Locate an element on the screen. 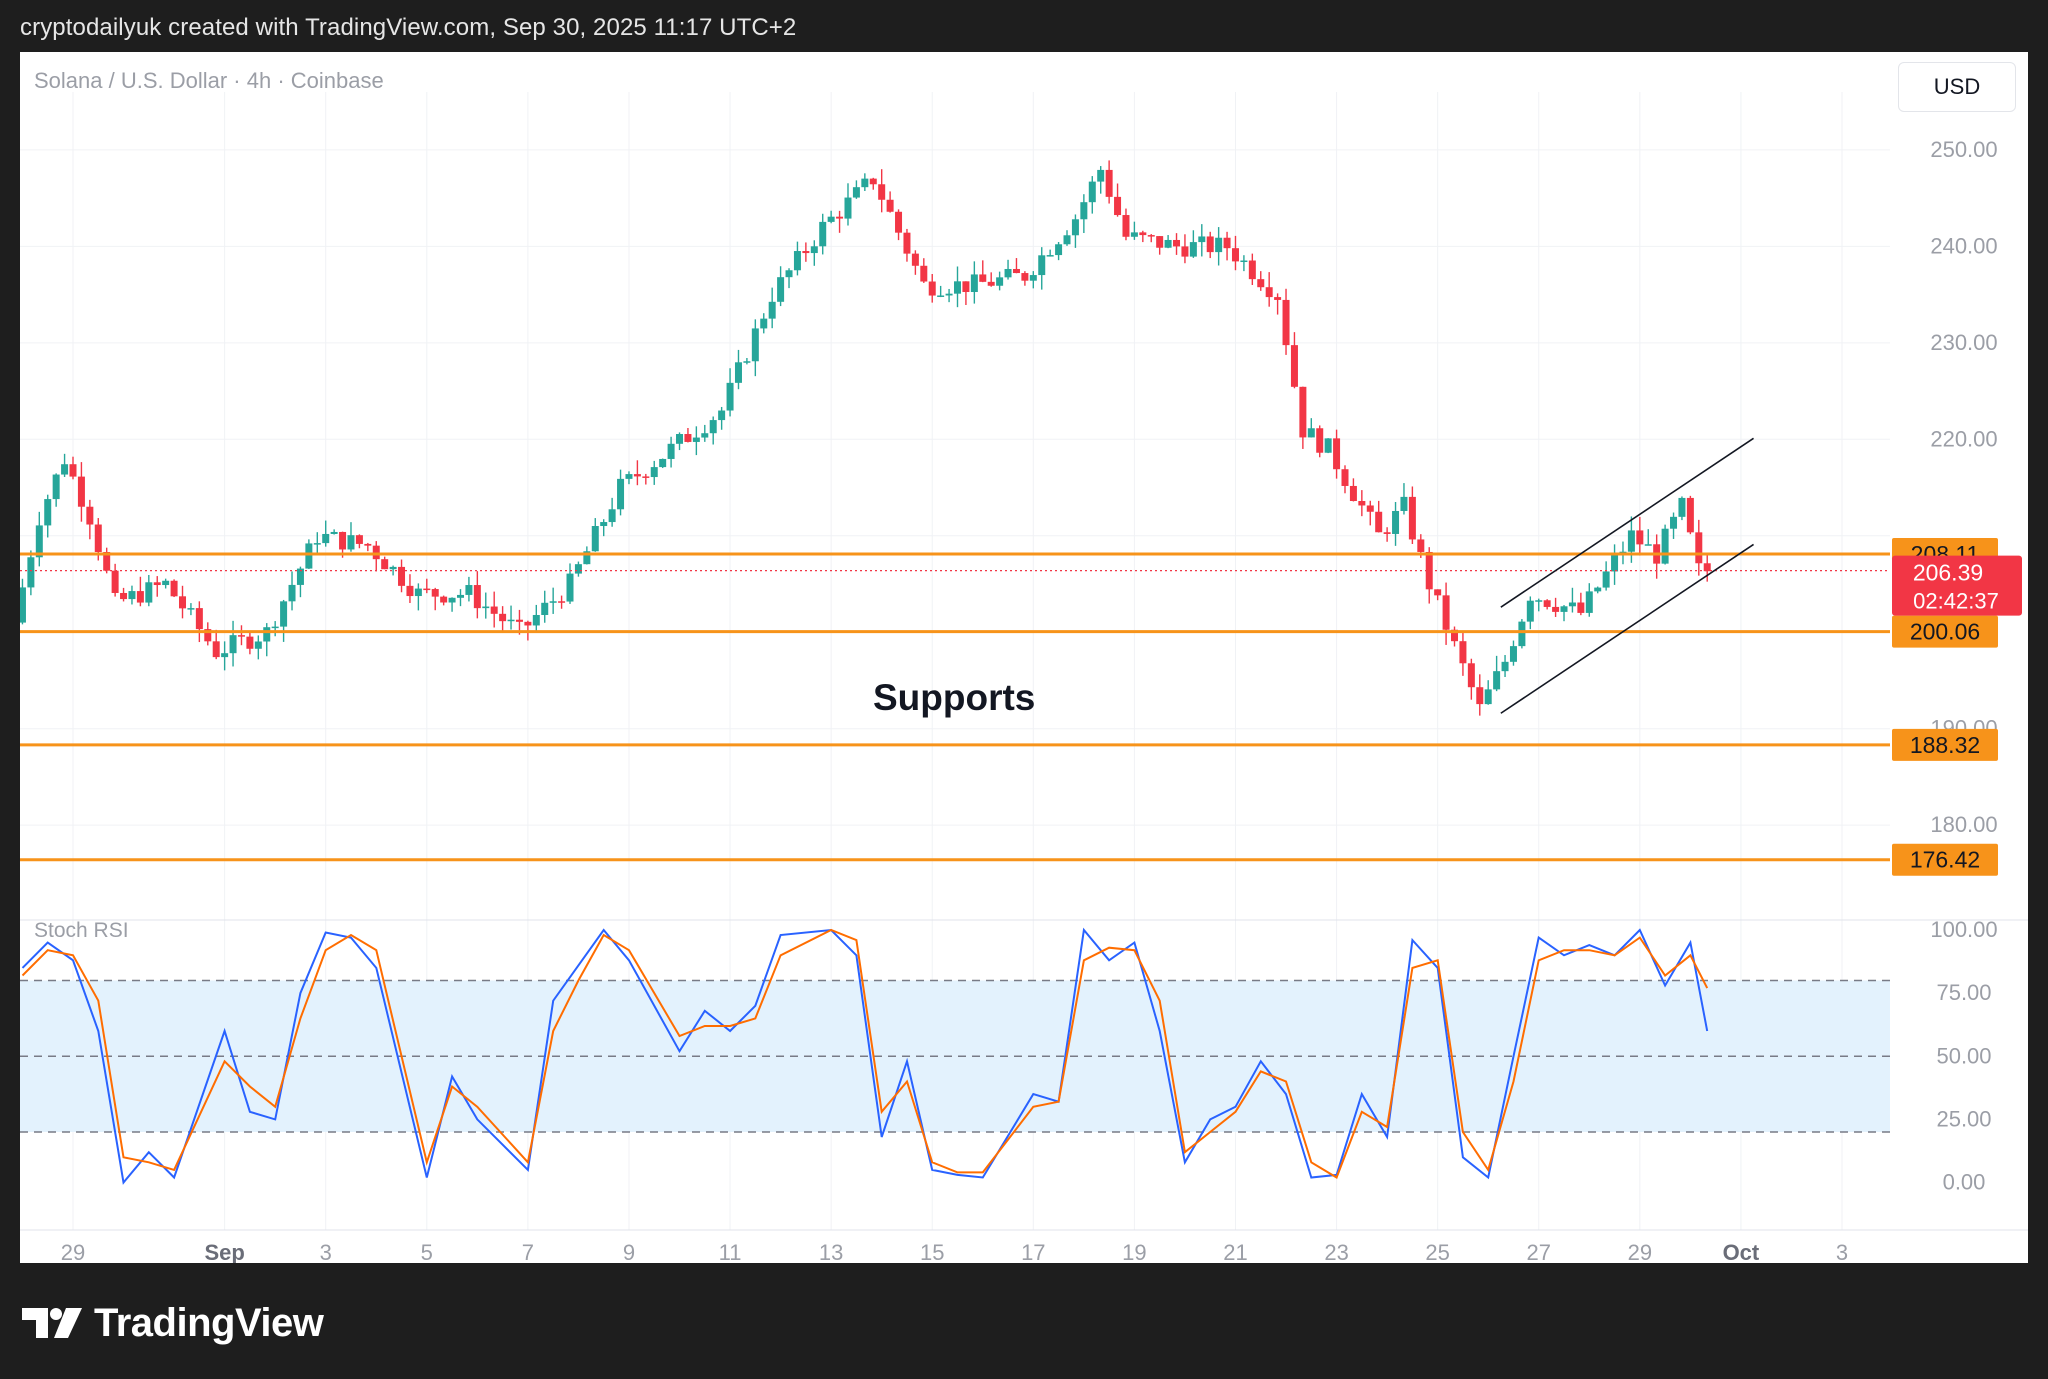 Image resolution: width=2048 pixels, height=1379 pixels. support-price-label: 176.42 is located at coordinates (1945, 859).